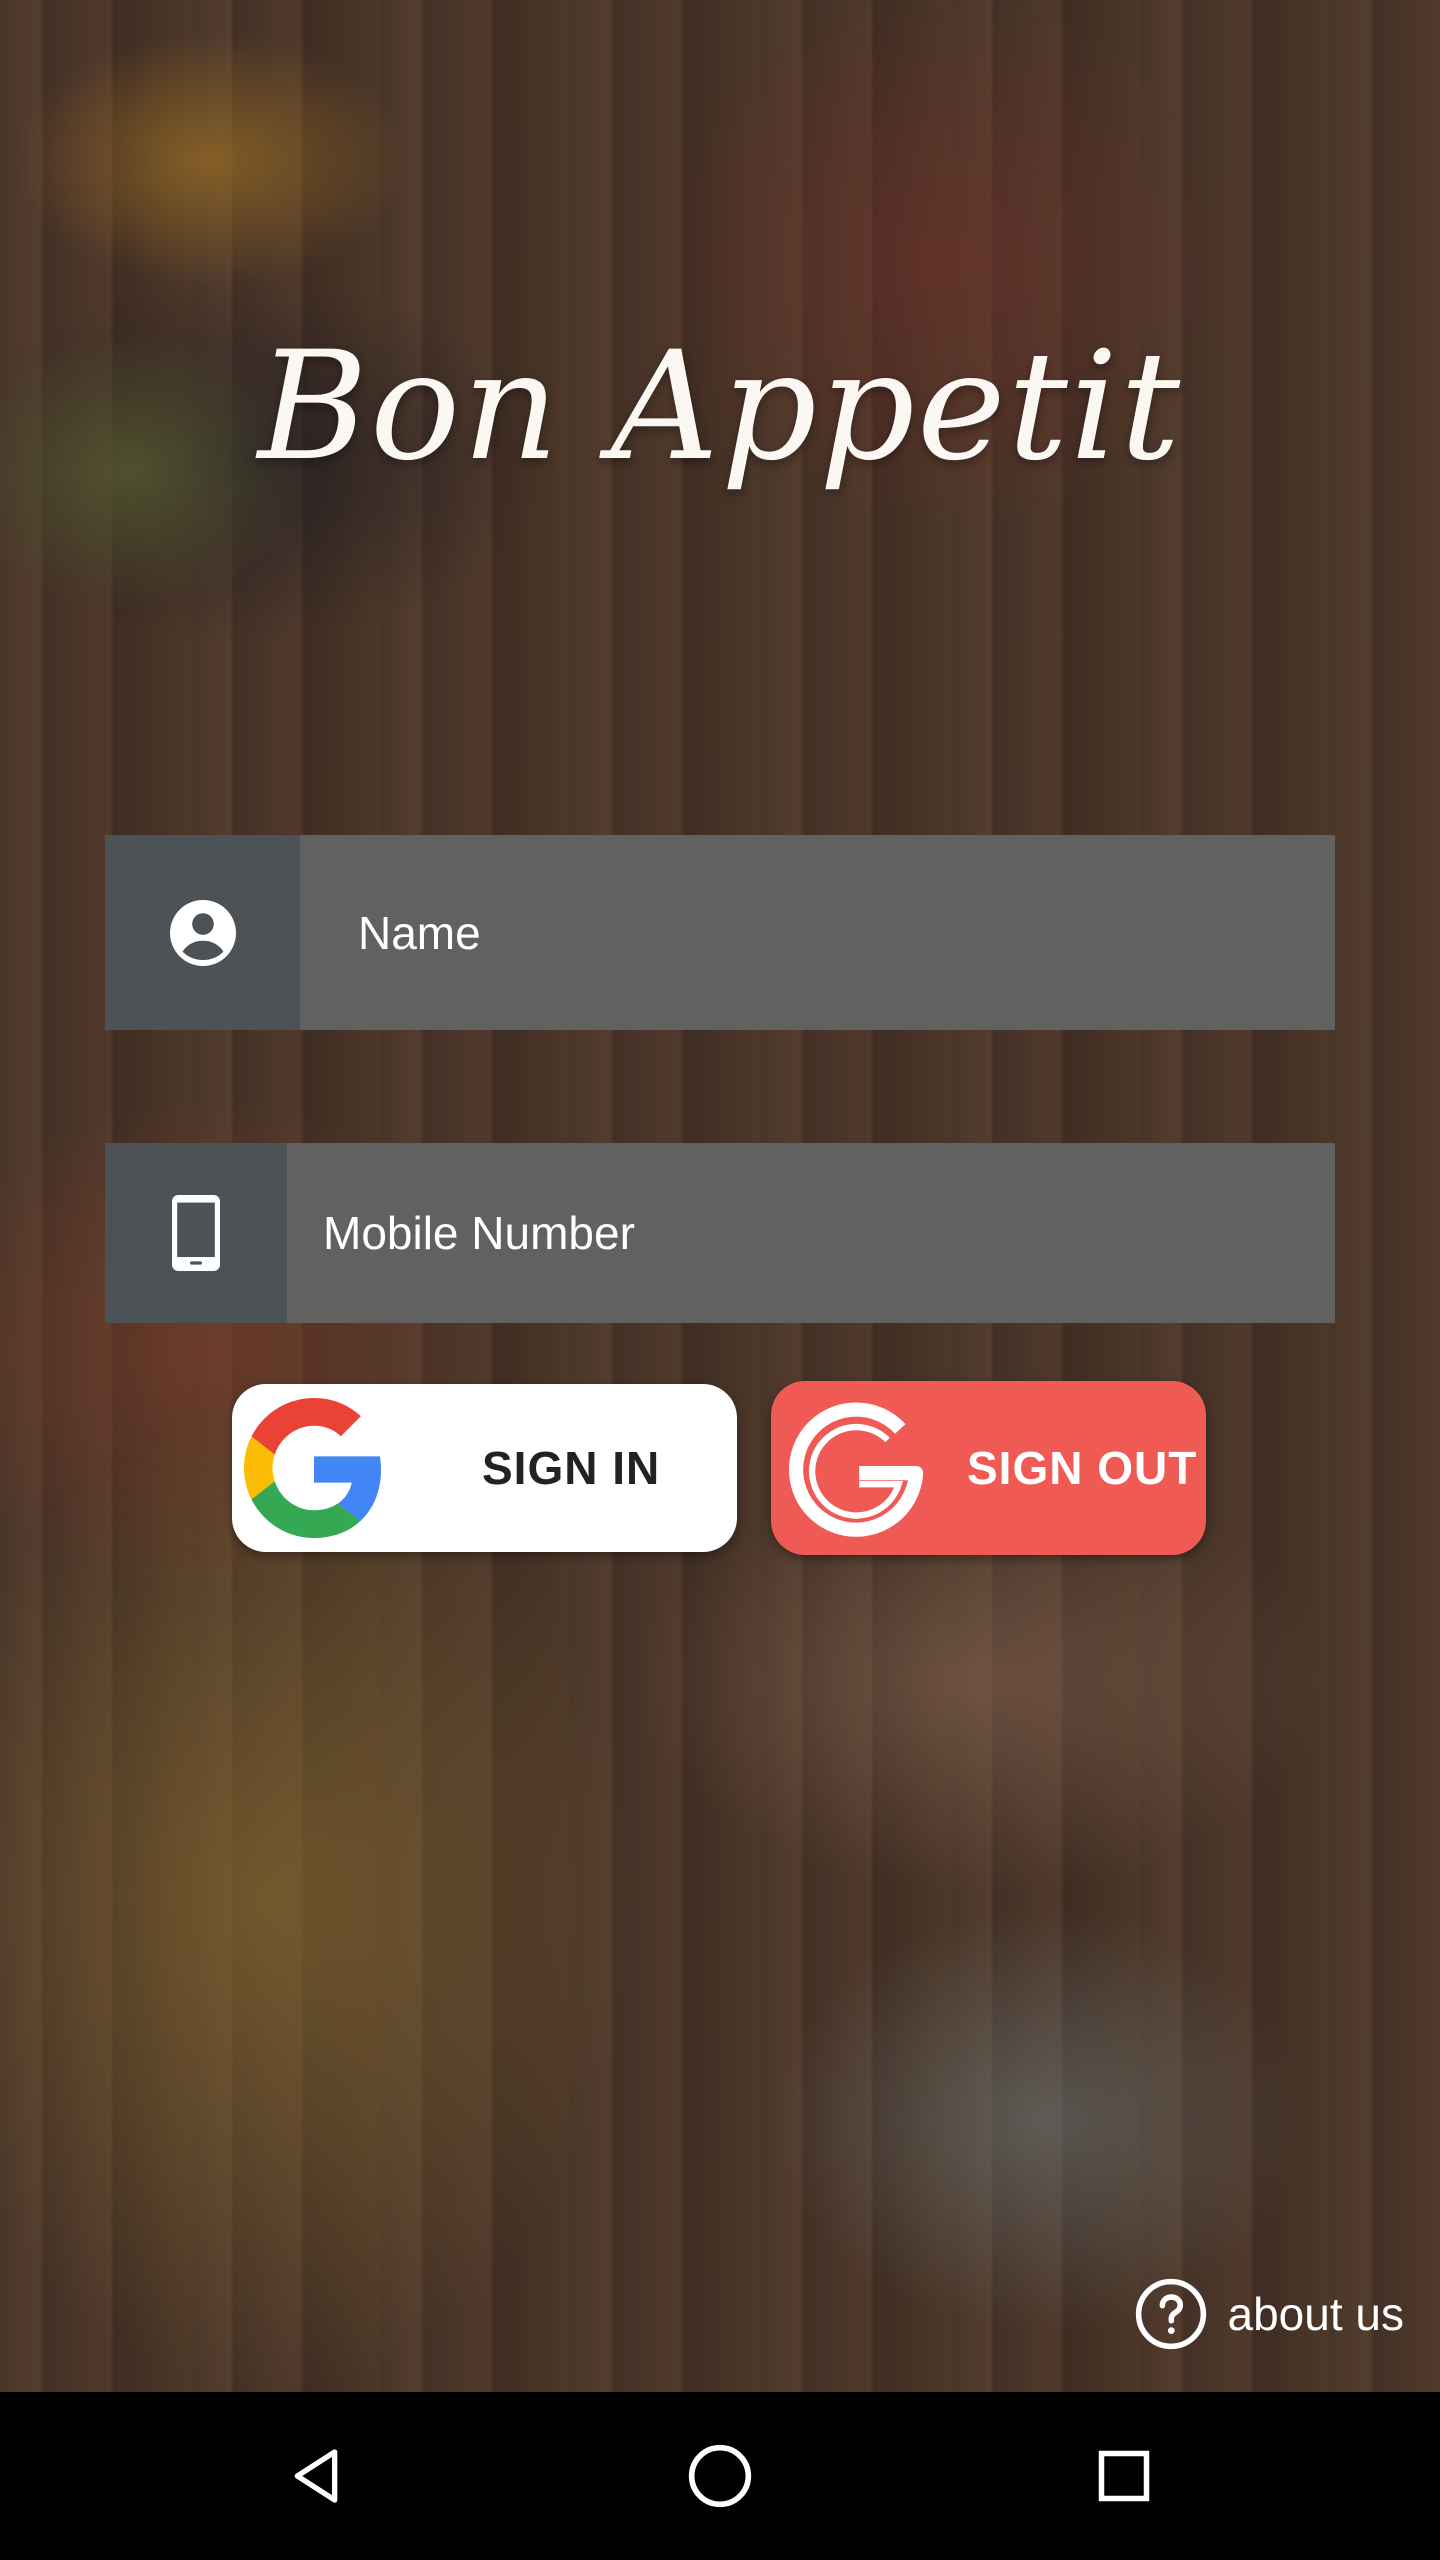  What do you see at coordinates (856, 1469) in the screenshot?
I see `google-outline-icon` at bounding box center [856, 1469].